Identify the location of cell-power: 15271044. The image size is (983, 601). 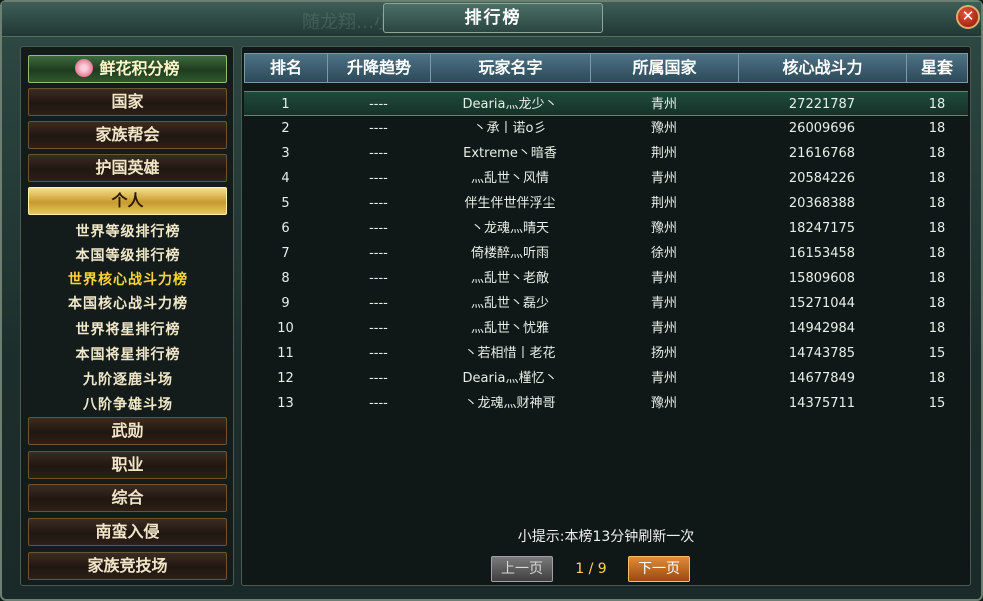
(822, 303).